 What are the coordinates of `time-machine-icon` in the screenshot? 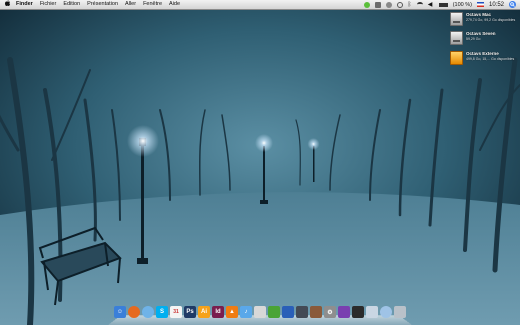 It's located at (399, 4).